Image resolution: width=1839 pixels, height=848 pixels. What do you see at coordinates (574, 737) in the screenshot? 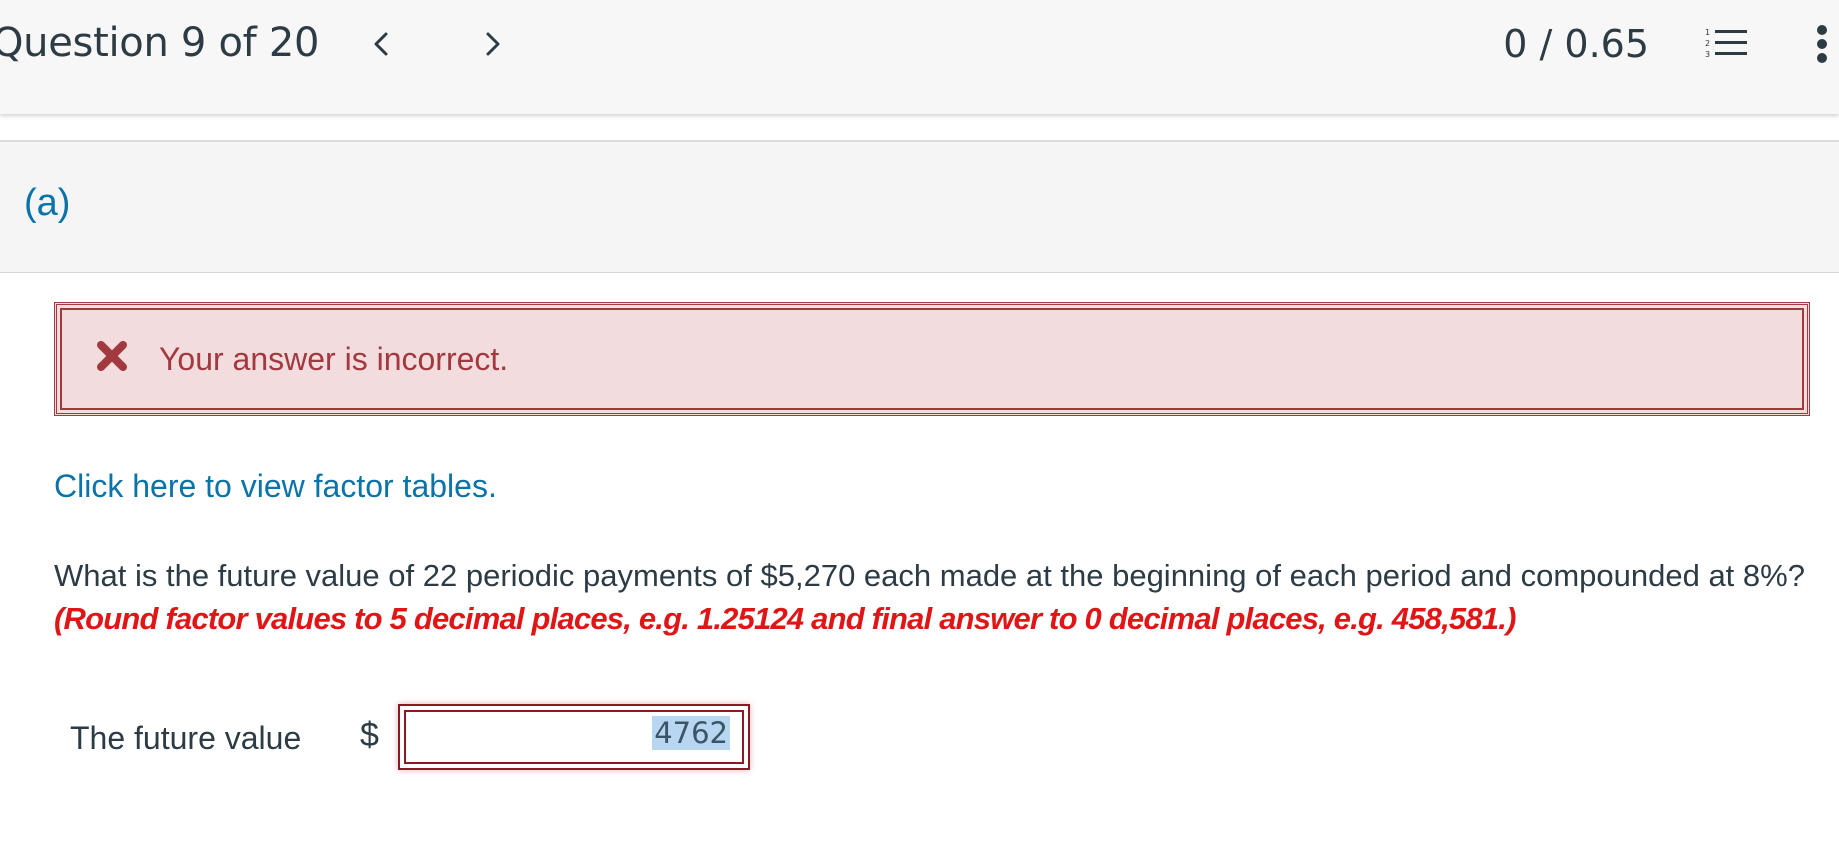
I see `future-value-input: 4762` at bounding box center [574, 737].